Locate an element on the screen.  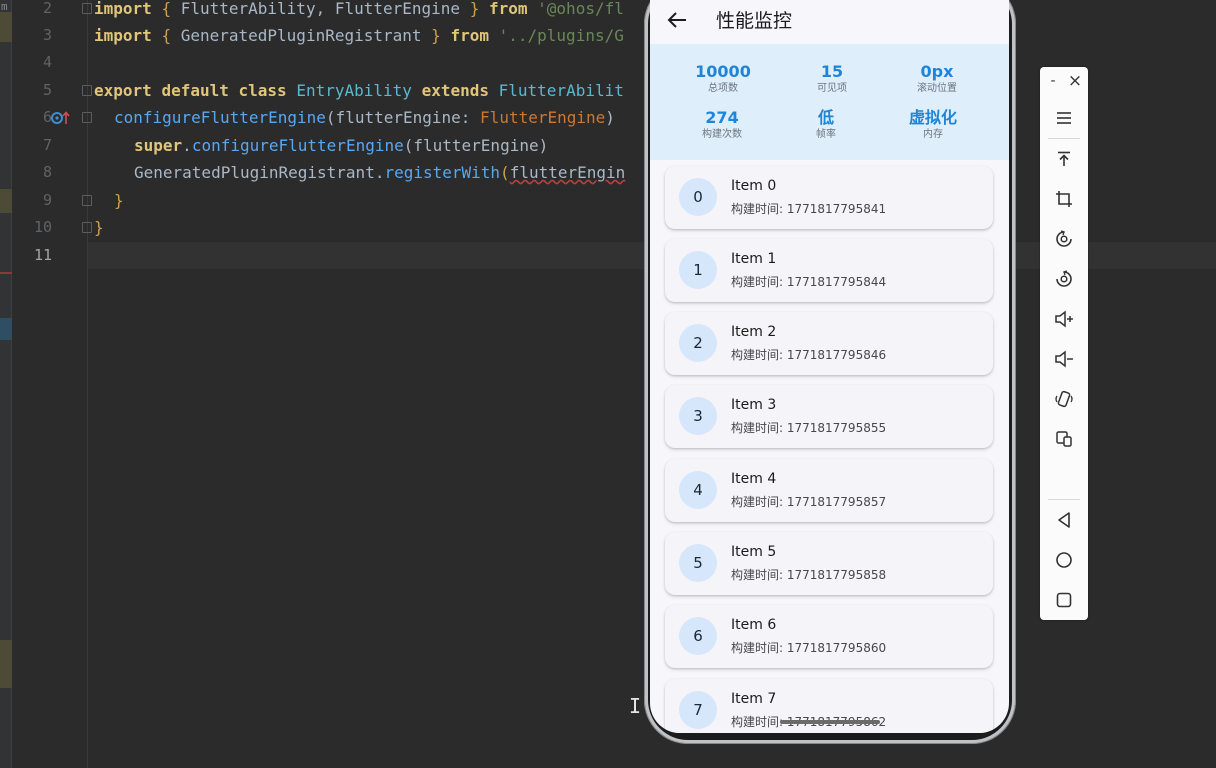
item-build-time: 构建时间: 1771817795858 is located at coordinates (809, 575).